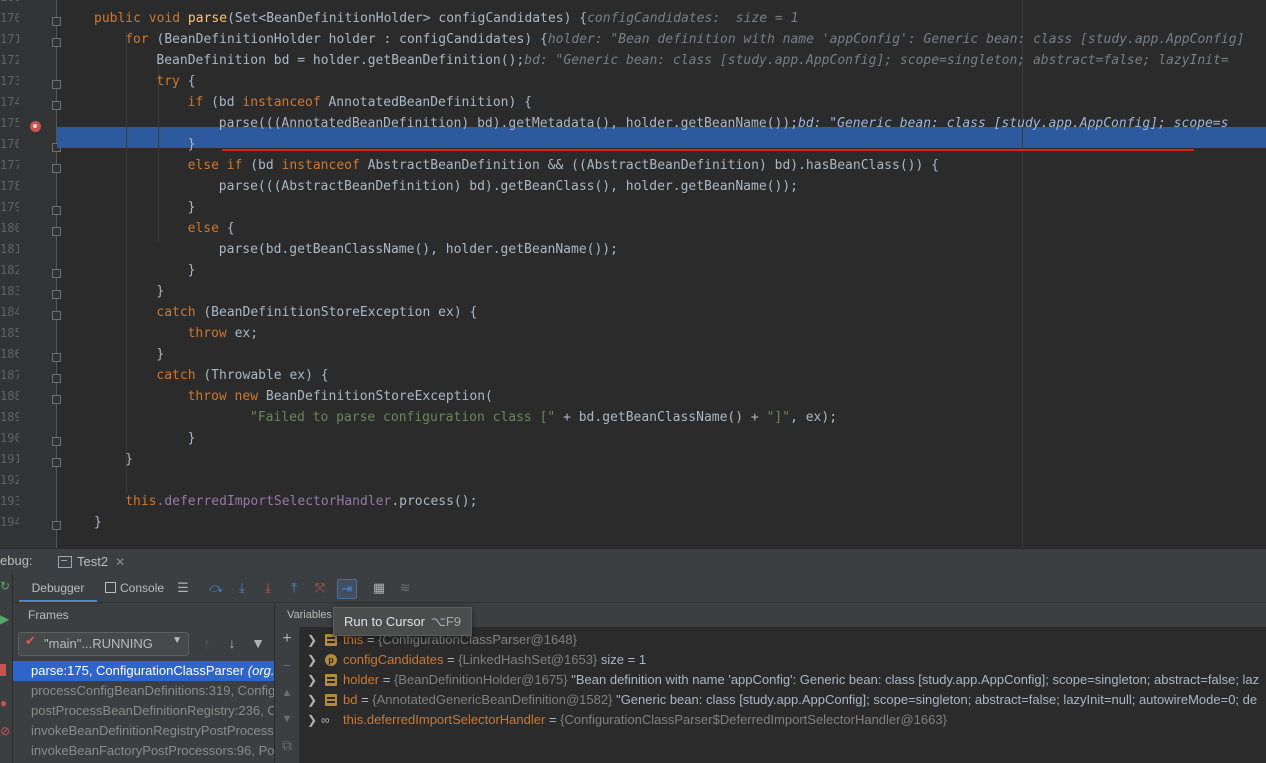 The width and height of the screenshot is (1266, 763). Describe the element at coordinates (30, 315) in the screenshot. I see `line-number: 184` at that location.